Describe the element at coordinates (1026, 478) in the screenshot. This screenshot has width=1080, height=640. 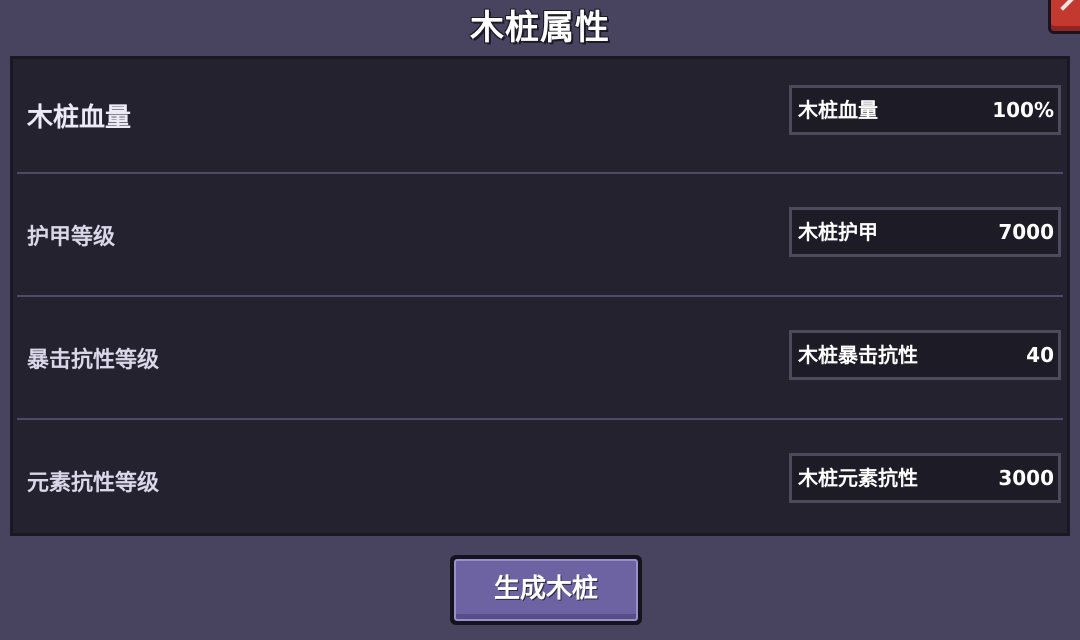
I see `stake-element-resist-field-value: 3000` at that location.